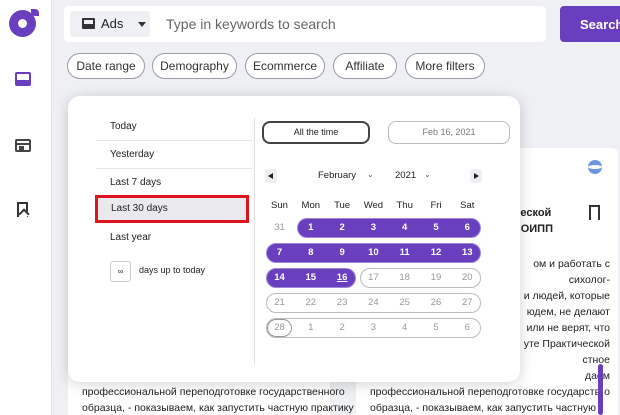  Describe the element at coordinates (373, 303) in the screenshot. I see `calendar-day: 24` at that location.